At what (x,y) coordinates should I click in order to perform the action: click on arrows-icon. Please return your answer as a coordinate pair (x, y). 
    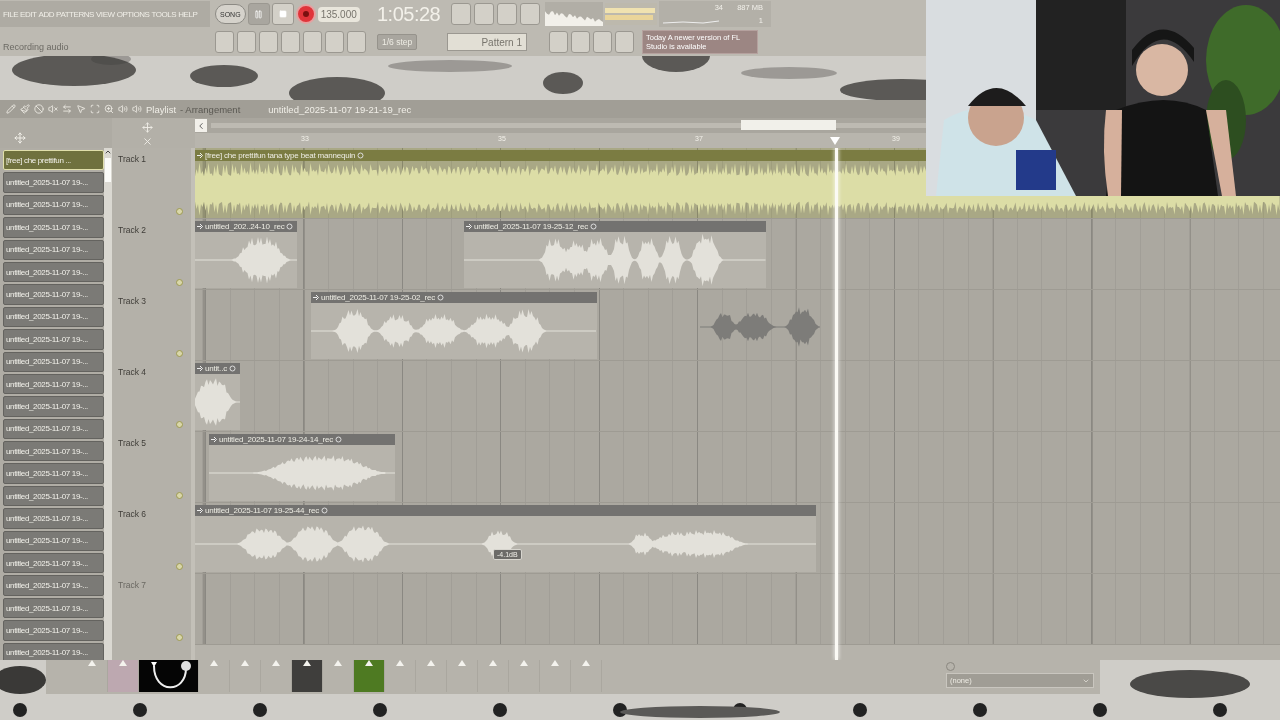
    Looking at the image, I should click on (67, 109).